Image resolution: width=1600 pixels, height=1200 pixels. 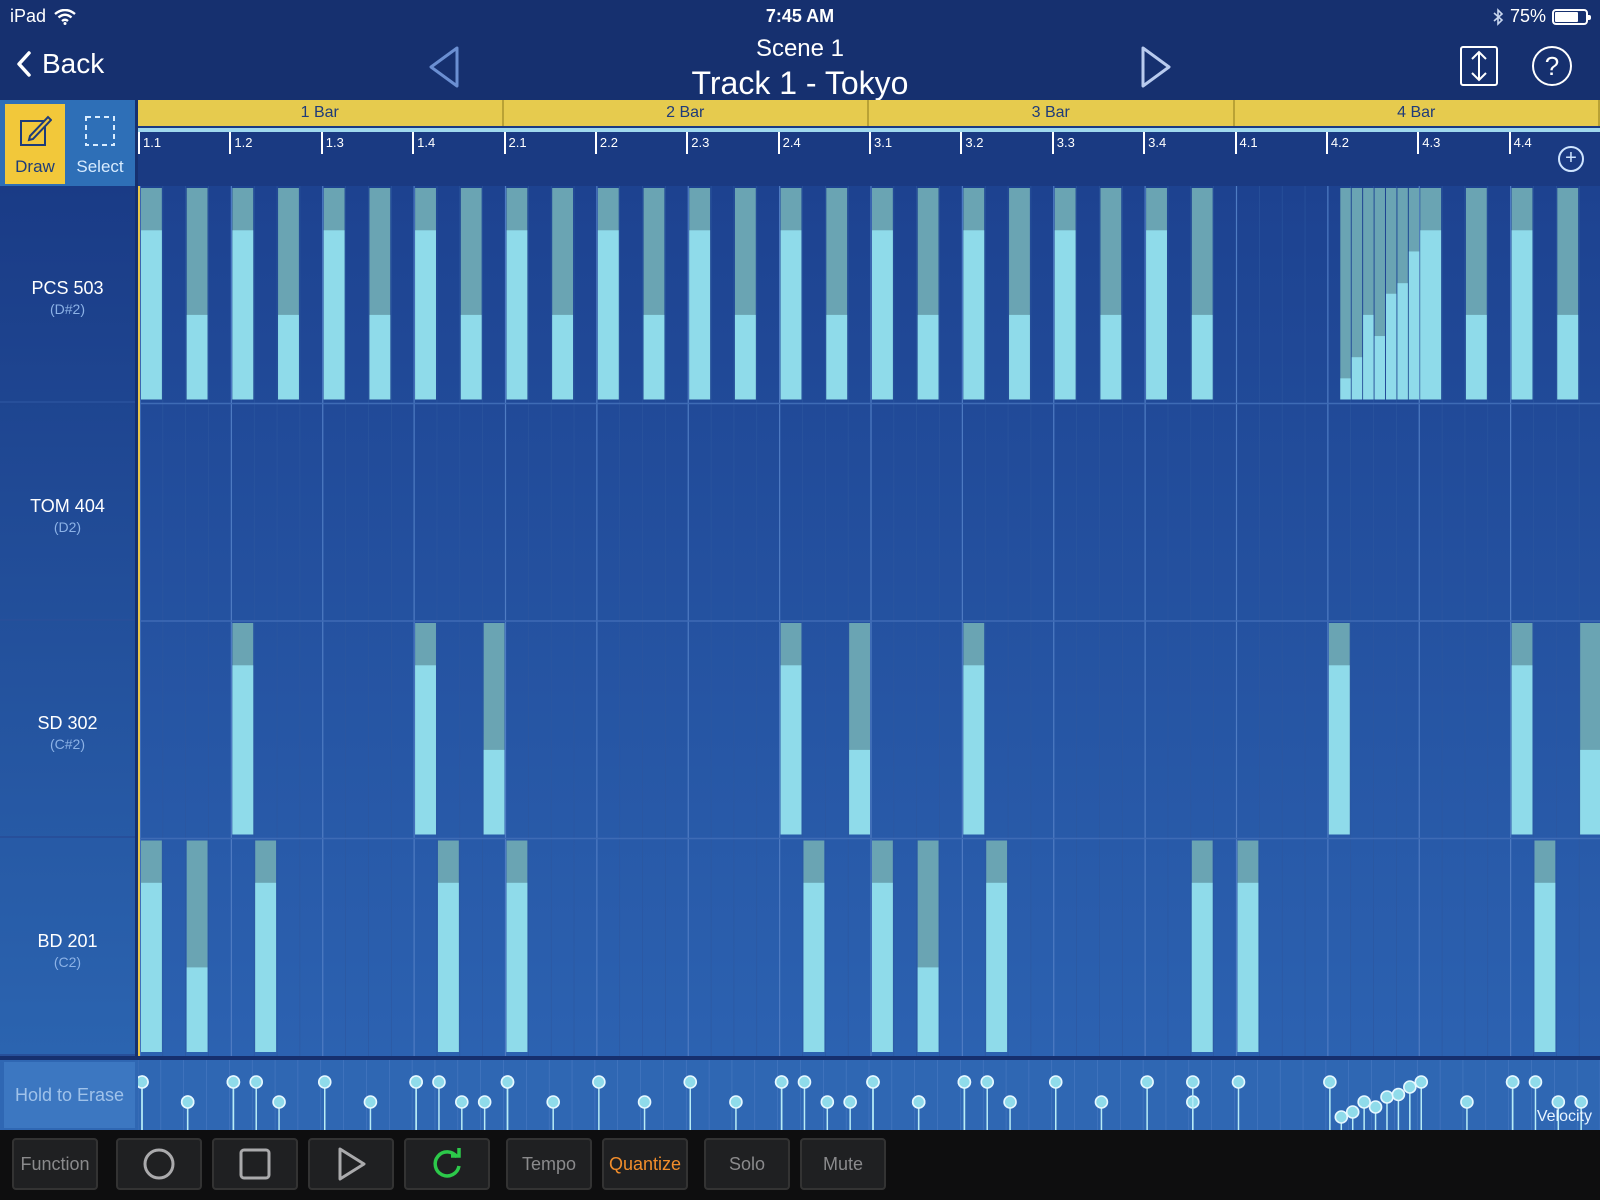 I want to click on solo-button: Solo, so click(x=747, y=1164).